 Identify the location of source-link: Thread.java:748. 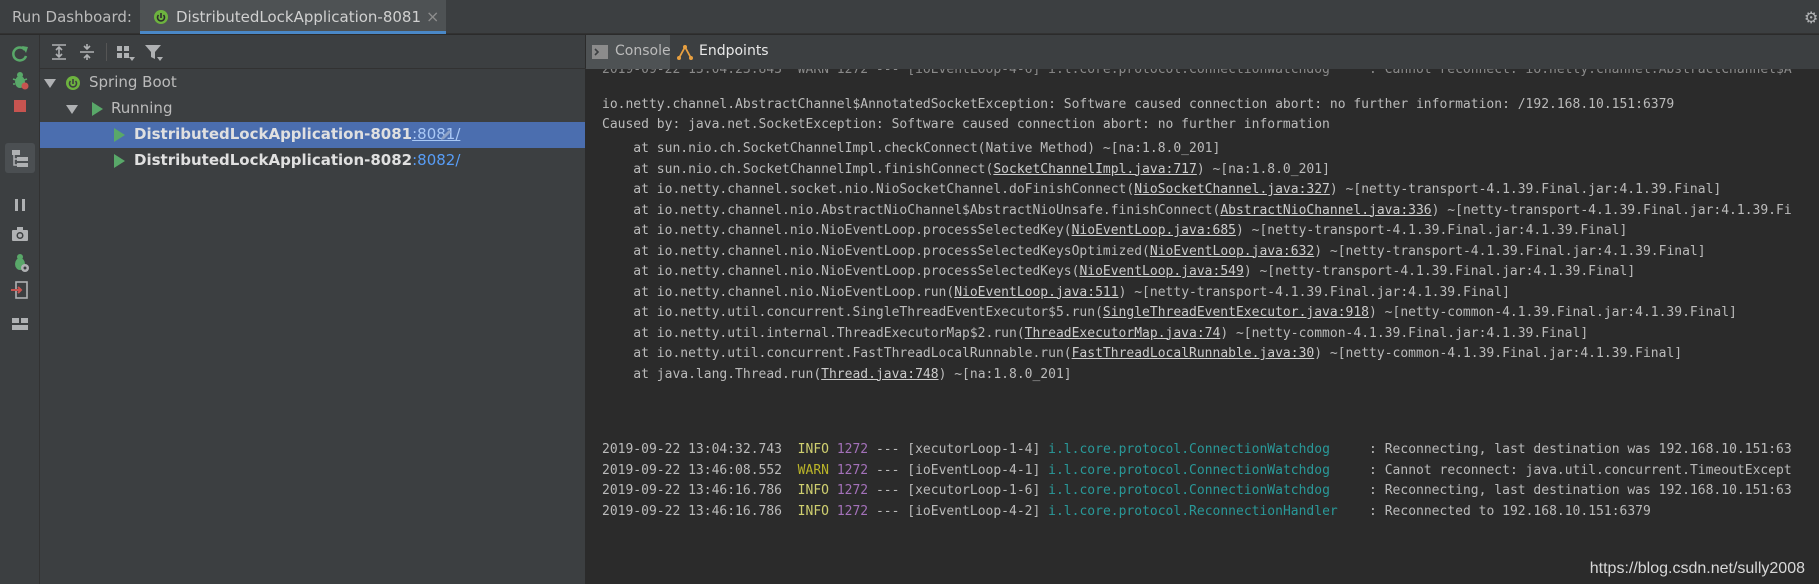
(879, 374).